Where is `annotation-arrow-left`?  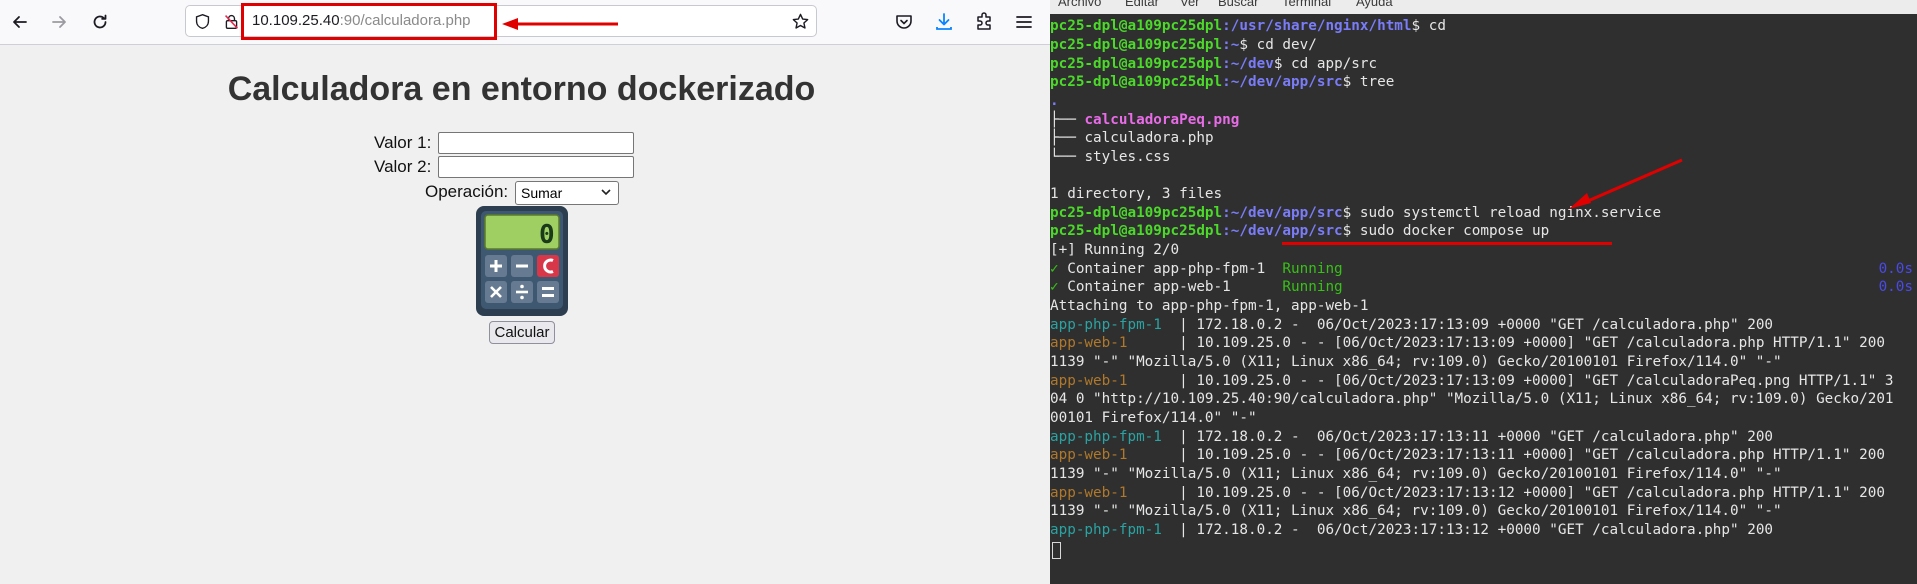
annotation-arrow-left is located at coordinates (560, 24).